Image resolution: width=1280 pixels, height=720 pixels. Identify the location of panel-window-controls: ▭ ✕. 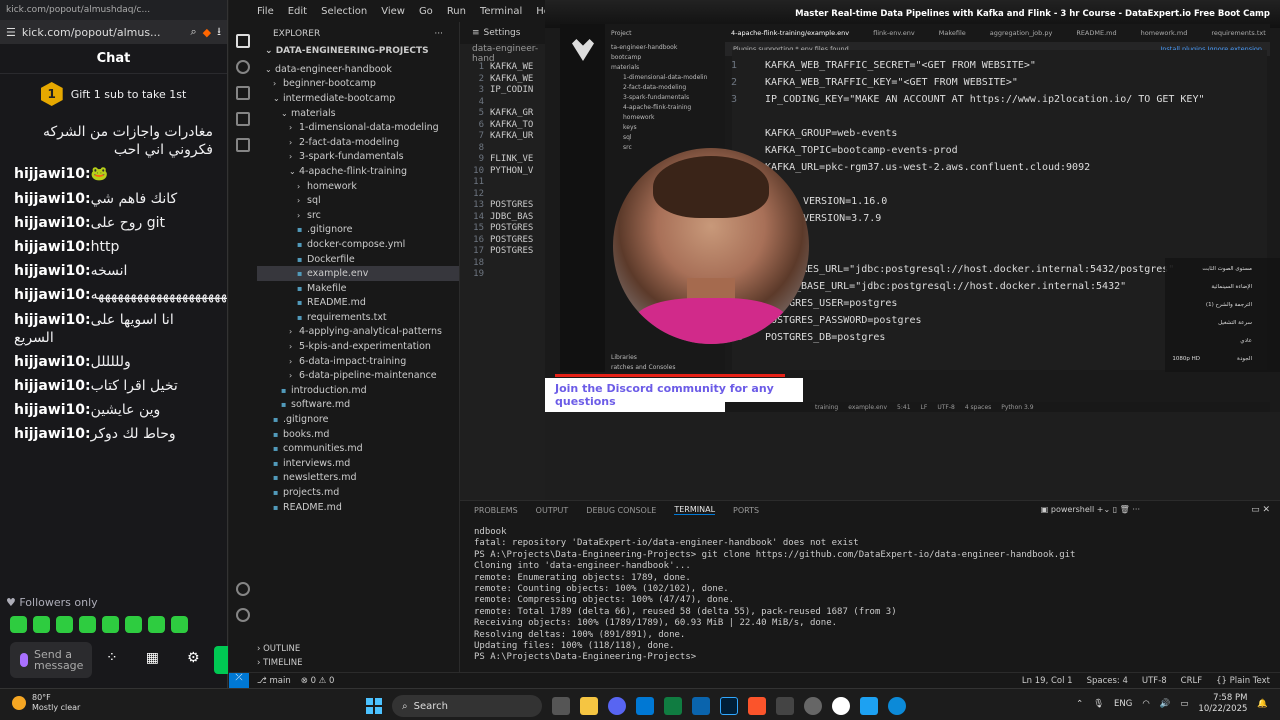
(1260, 510).